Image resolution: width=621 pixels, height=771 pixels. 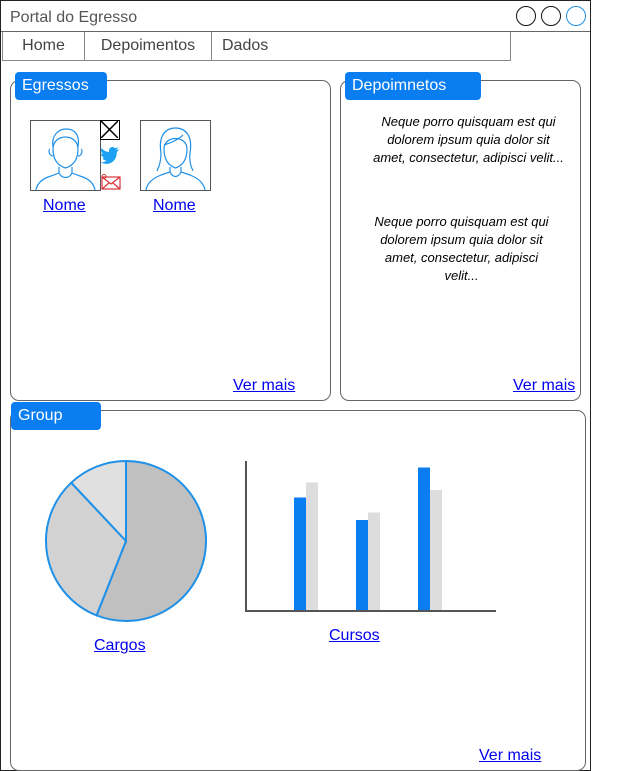 I want to click on title-bar: Portal do Egresso, so click(x=295, y=16).